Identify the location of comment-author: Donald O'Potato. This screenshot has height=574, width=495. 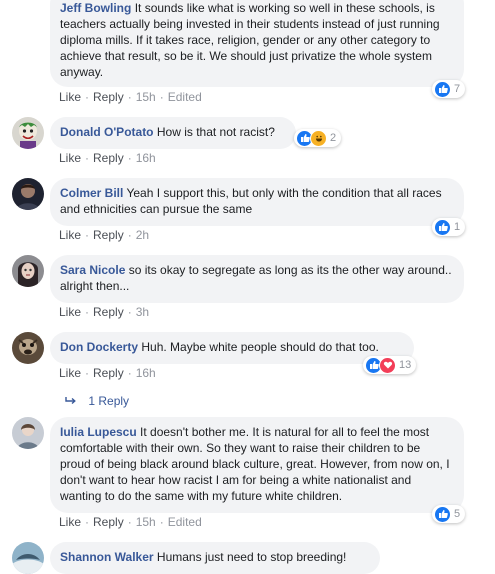
(107, 132).